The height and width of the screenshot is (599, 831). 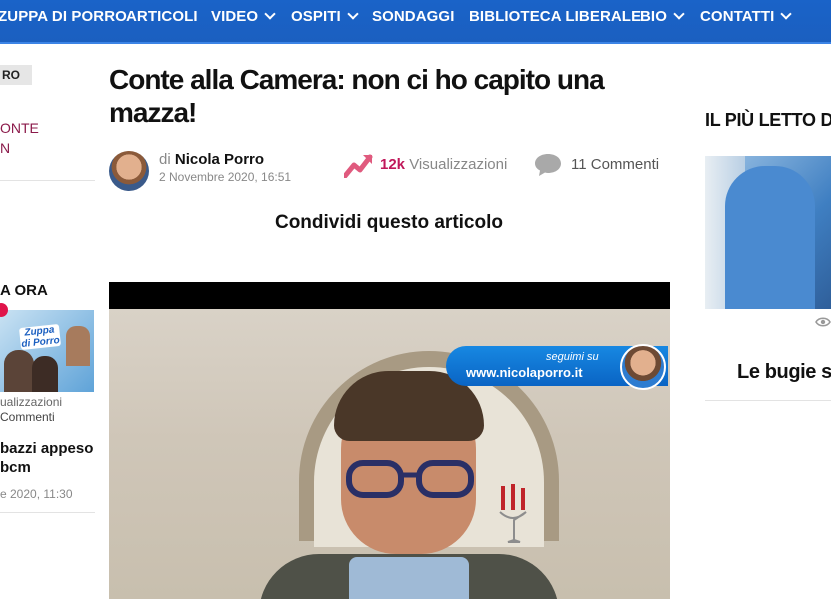 I want to click on comments-count: 11 Commenti, so click(x=615, y=164).